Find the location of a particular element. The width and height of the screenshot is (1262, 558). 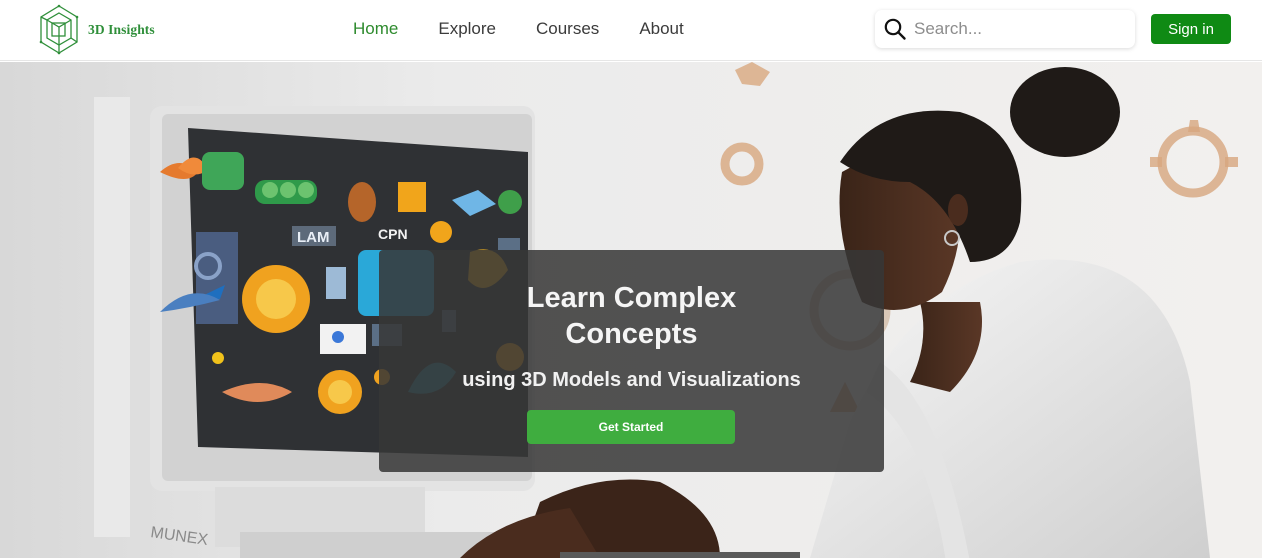

logo-icon is located at coordinates (59, 29).